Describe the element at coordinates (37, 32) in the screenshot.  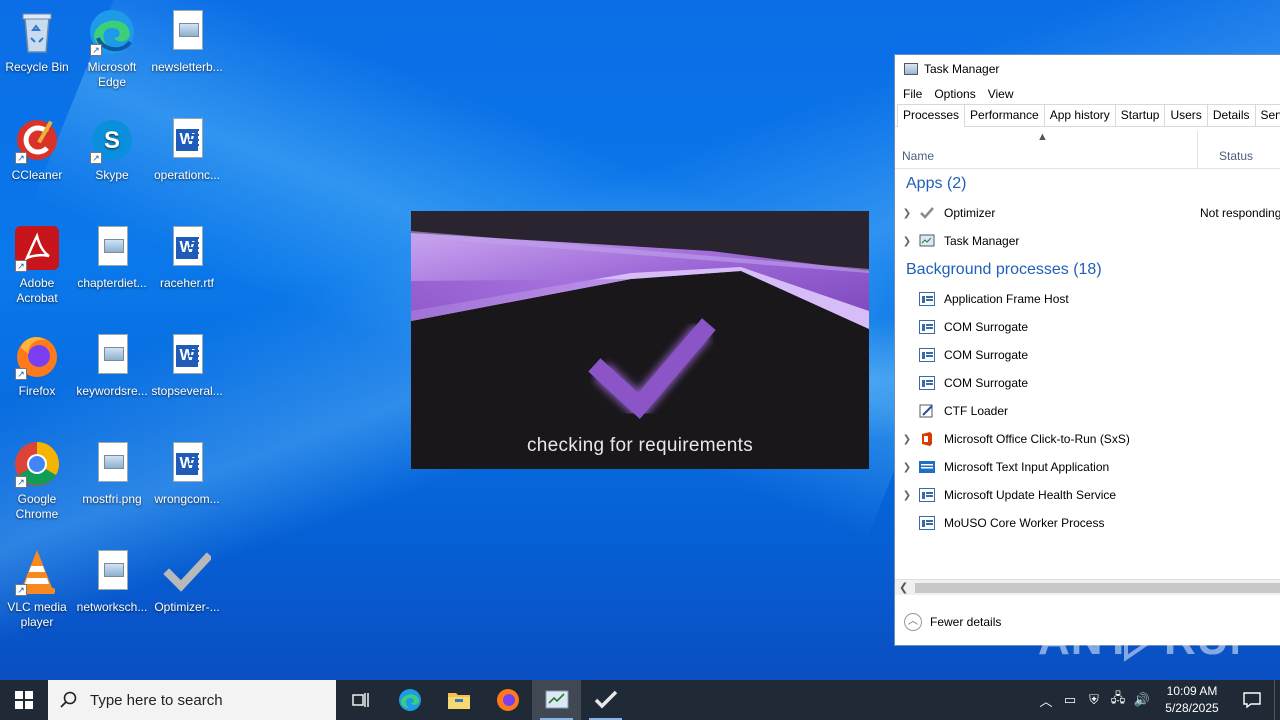
I see `recycle-bin-icon` at that location.